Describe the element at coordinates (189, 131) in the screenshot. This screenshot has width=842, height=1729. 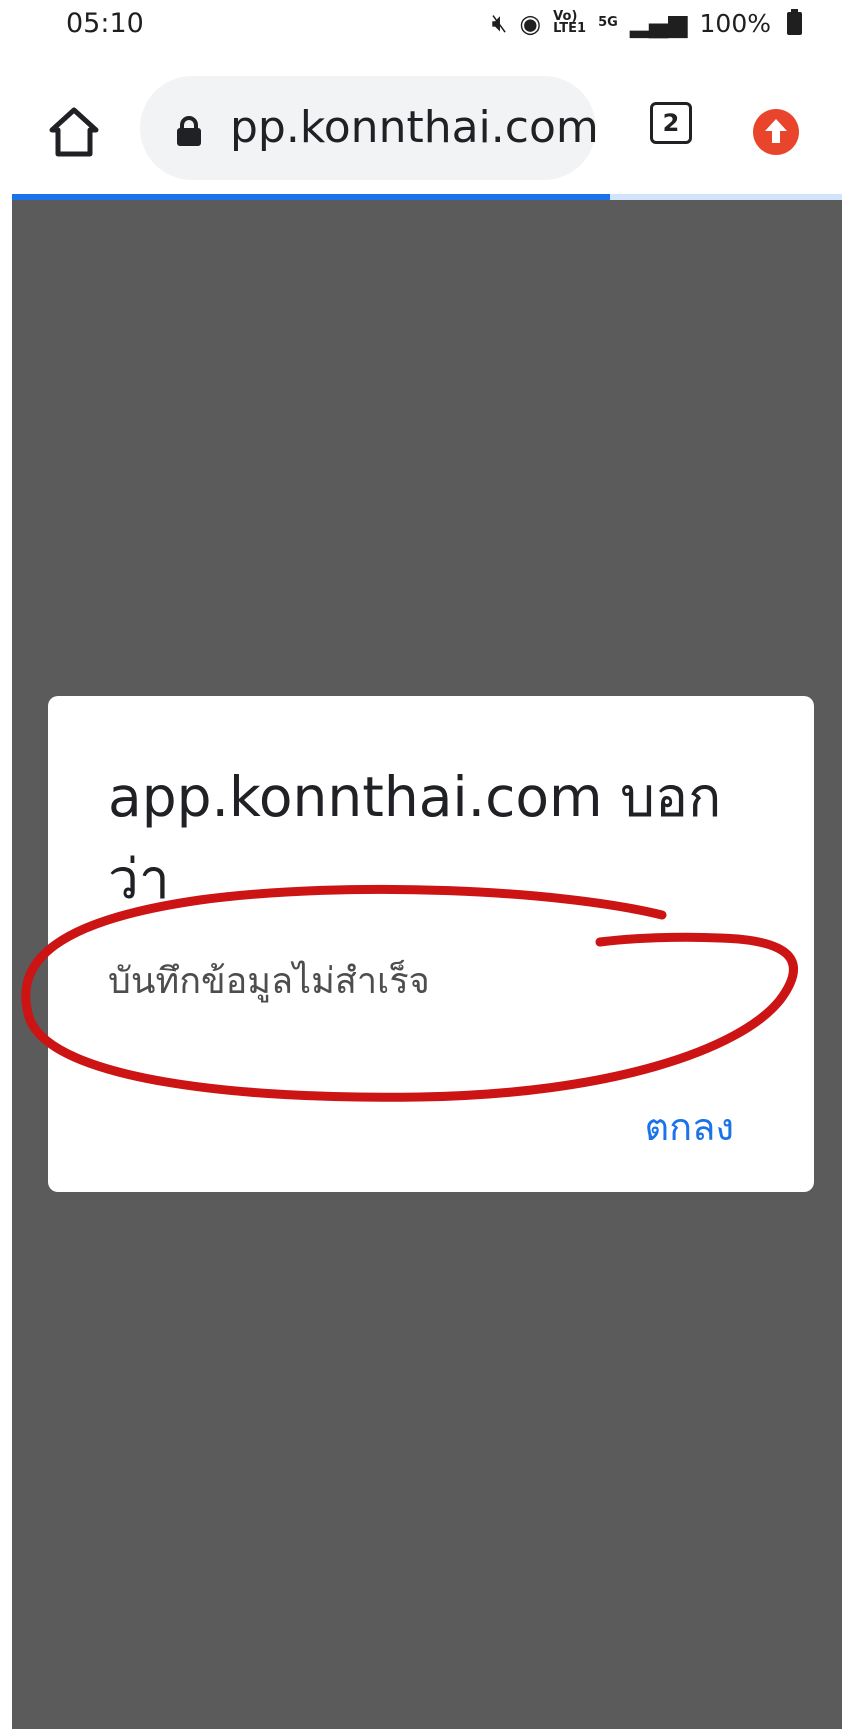
I see `lock-icon` at that location.